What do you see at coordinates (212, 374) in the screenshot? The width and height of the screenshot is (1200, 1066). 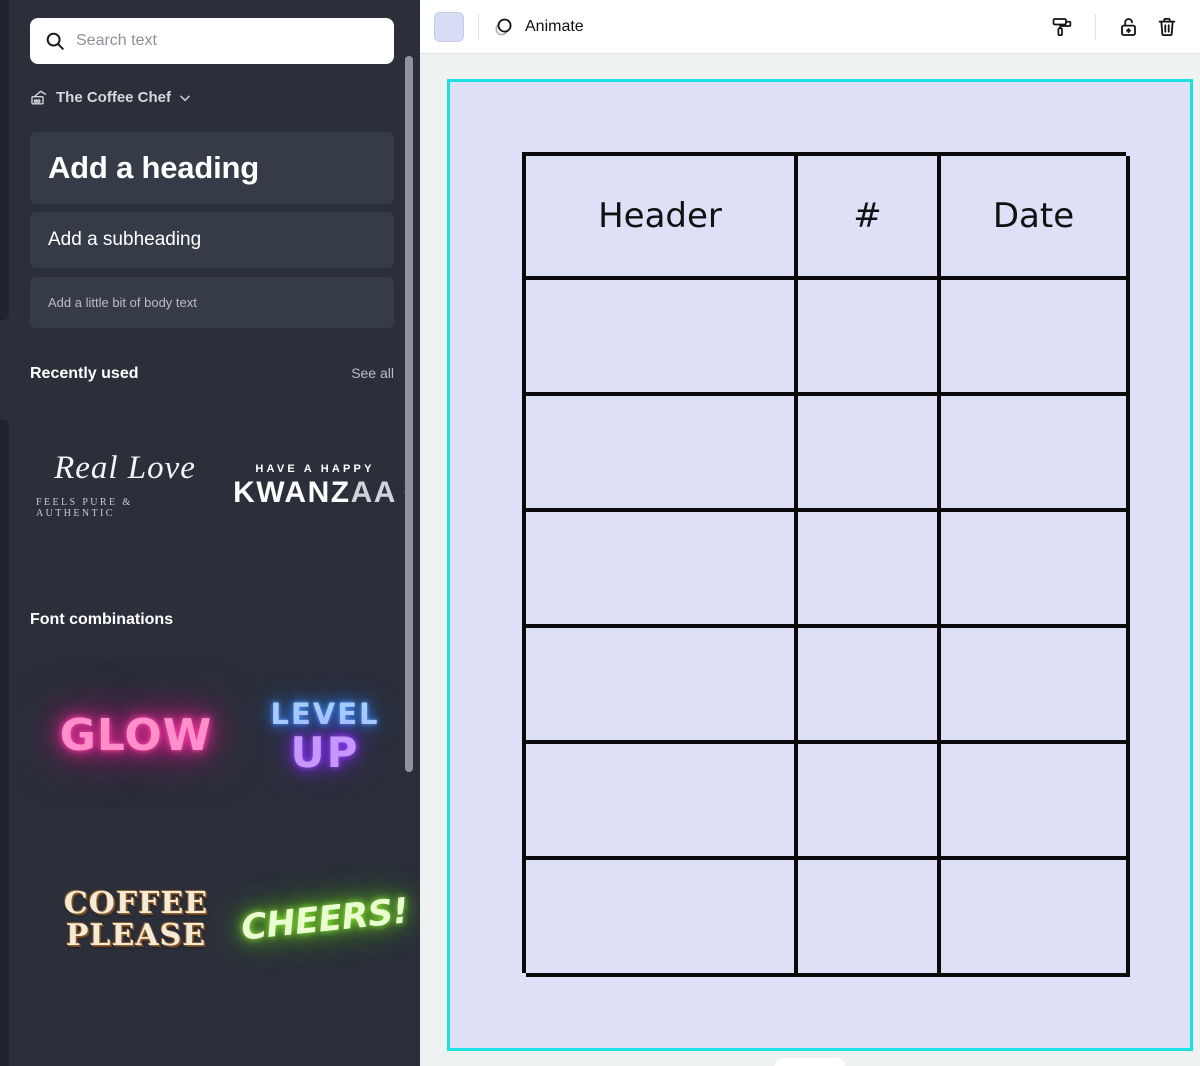 I see `recently-used-header: Recently used See all` at bounding box center [212, 374].